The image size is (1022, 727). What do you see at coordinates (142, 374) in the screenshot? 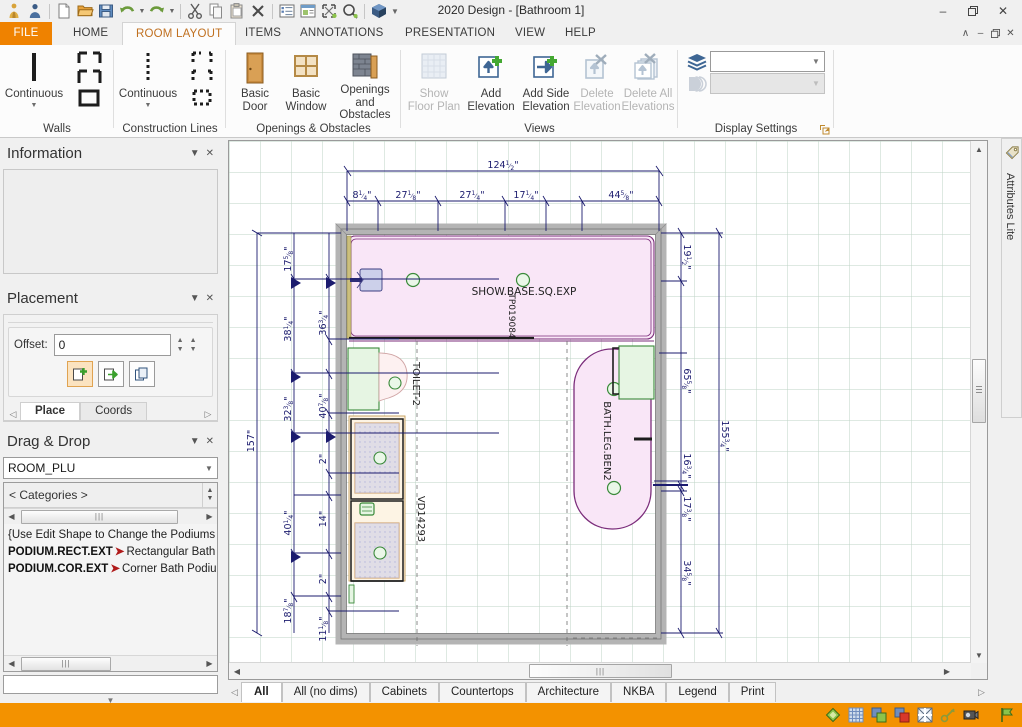
I see `copy-place-button` at bounding box center [142, 374].